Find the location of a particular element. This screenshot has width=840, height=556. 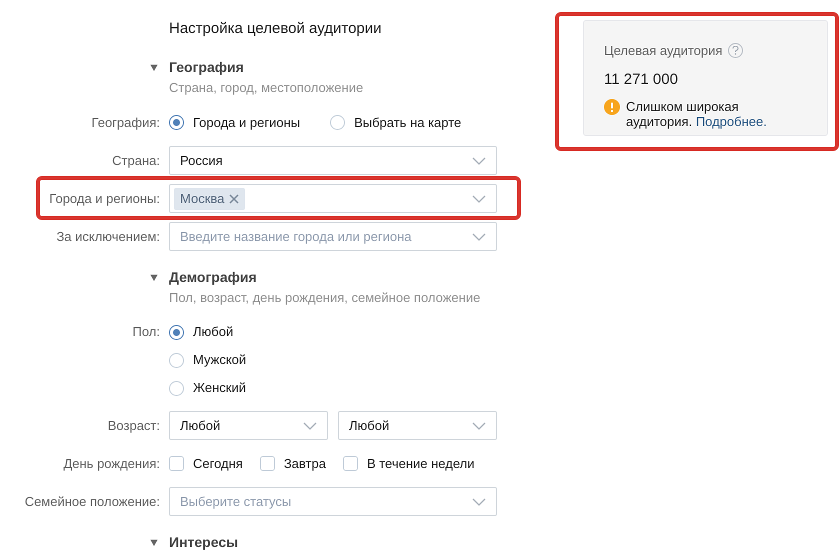

city-tag: Москва is located at coordinates (210, 199).